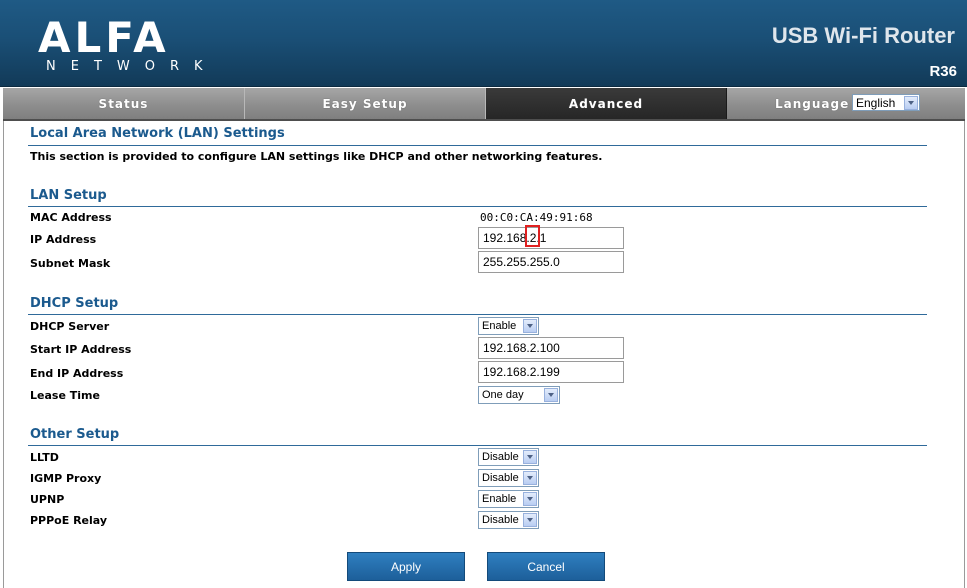  What do you see at coordinates (365, 103) in the screenshot?
I see `tab-easy-setup: Easy Setup` at bounding box center [365, 103].